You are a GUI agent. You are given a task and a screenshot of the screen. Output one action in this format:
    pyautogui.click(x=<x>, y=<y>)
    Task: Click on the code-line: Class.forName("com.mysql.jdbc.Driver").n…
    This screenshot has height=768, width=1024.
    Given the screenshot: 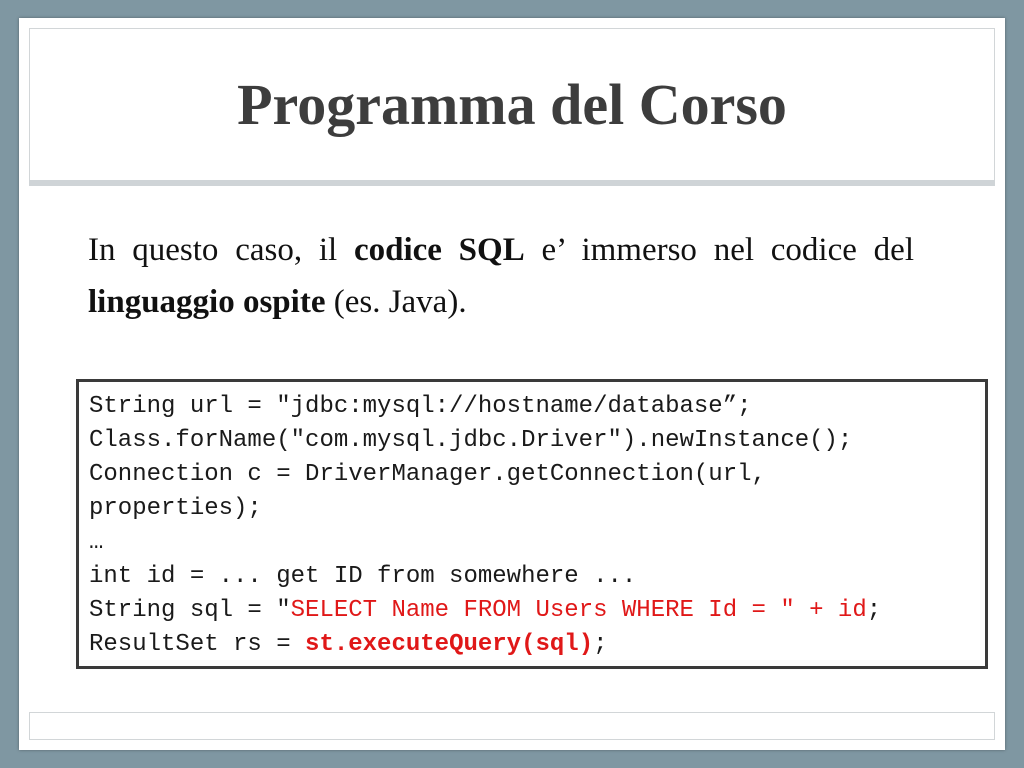 What is the action you would take?
    pyautogui.click(x=471, y=440)
    